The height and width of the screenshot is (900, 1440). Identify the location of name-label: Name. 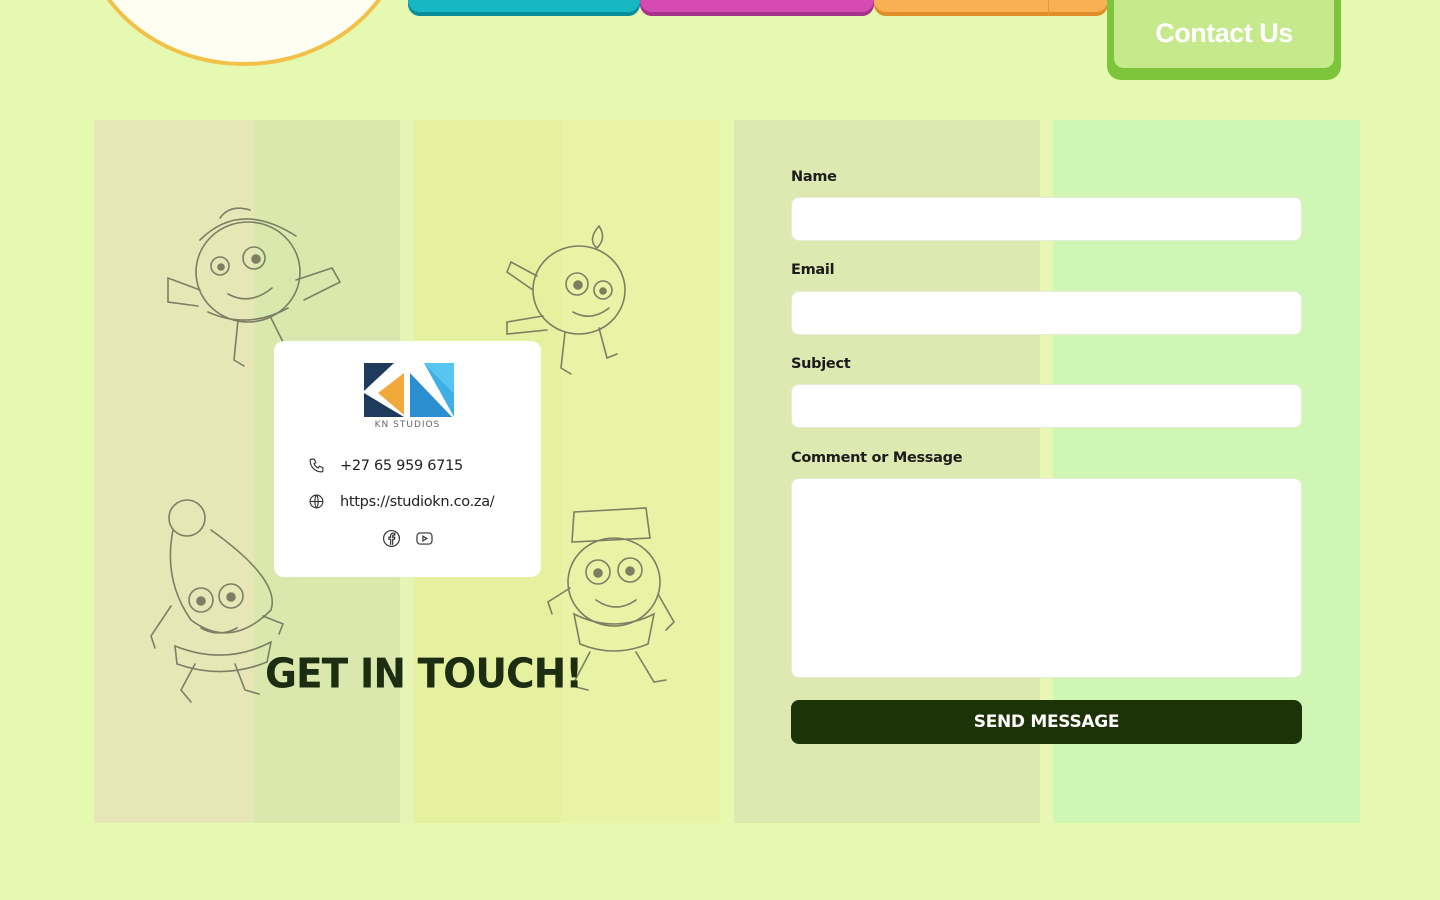
(814, 177).